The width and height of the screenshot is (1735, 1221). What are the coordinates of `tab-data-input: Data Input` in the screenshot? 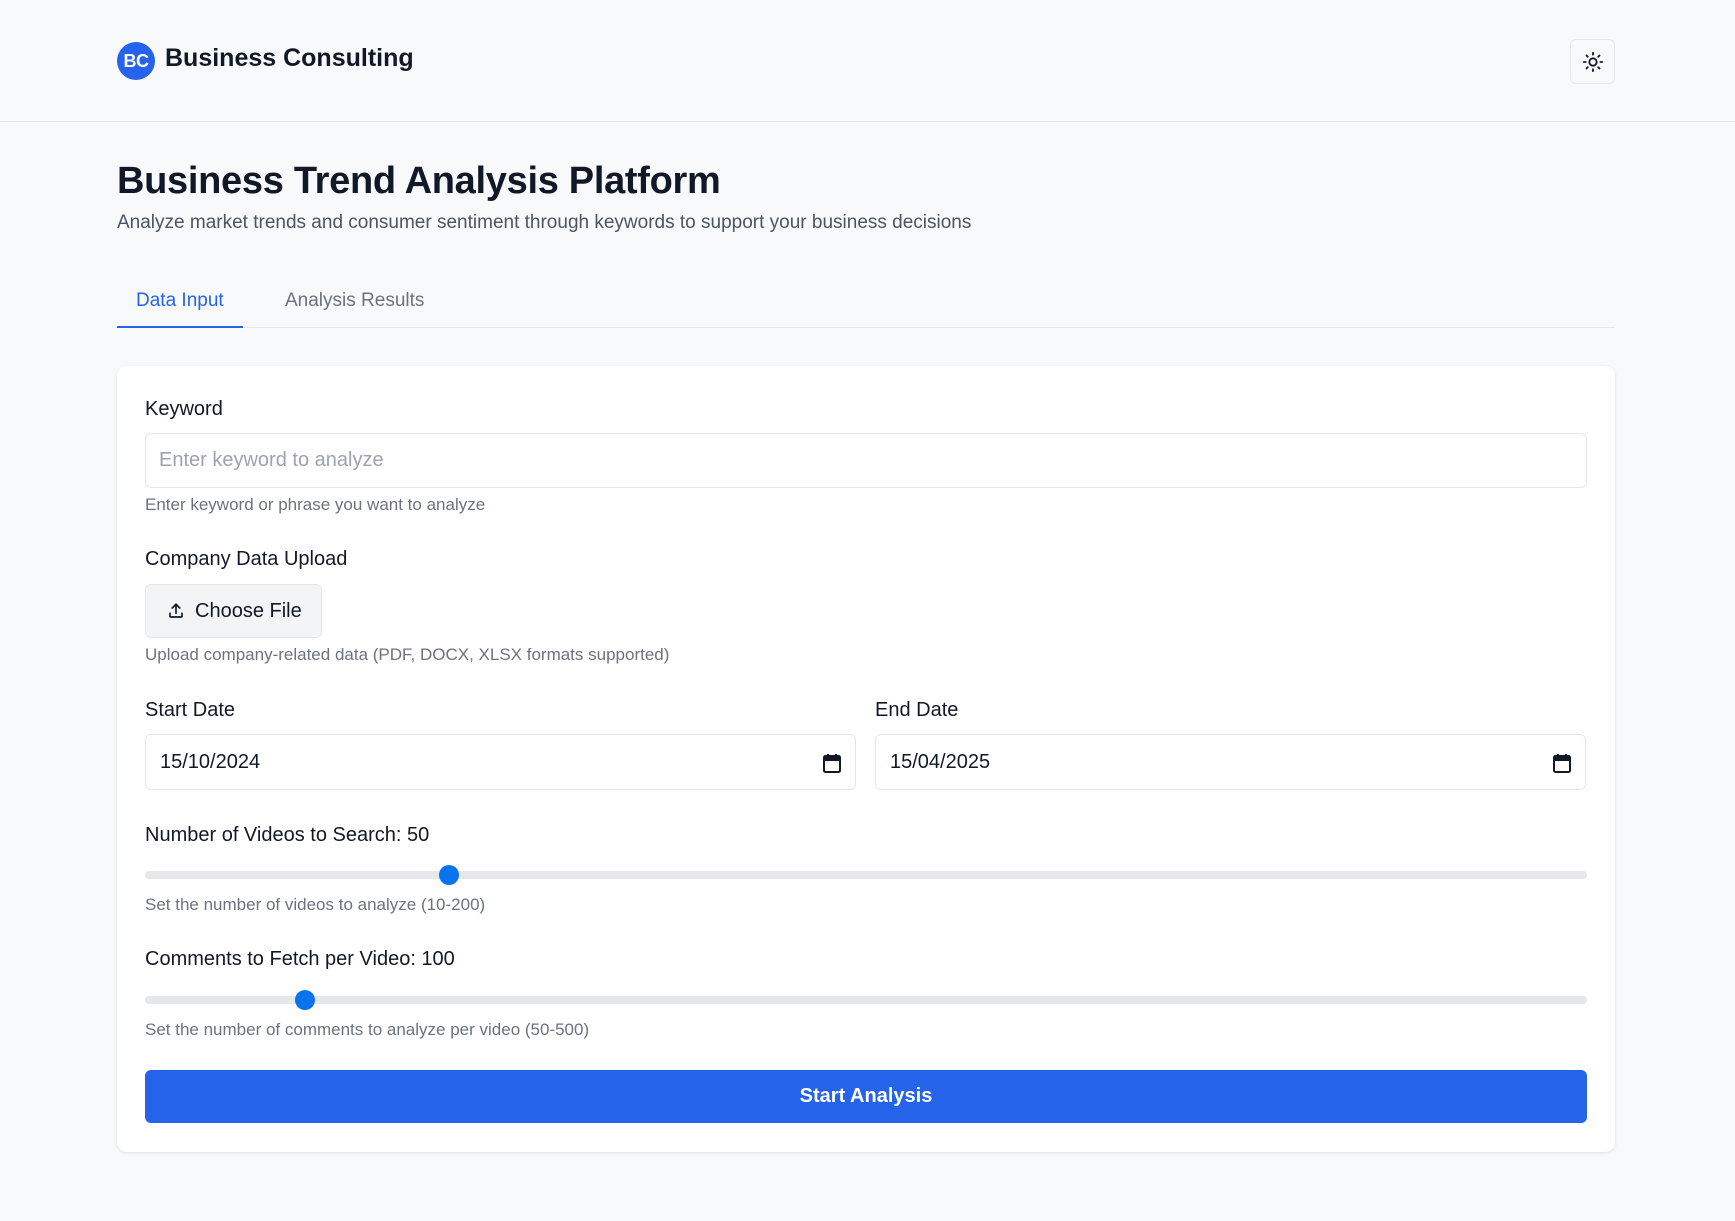 It's located at (180, 303).